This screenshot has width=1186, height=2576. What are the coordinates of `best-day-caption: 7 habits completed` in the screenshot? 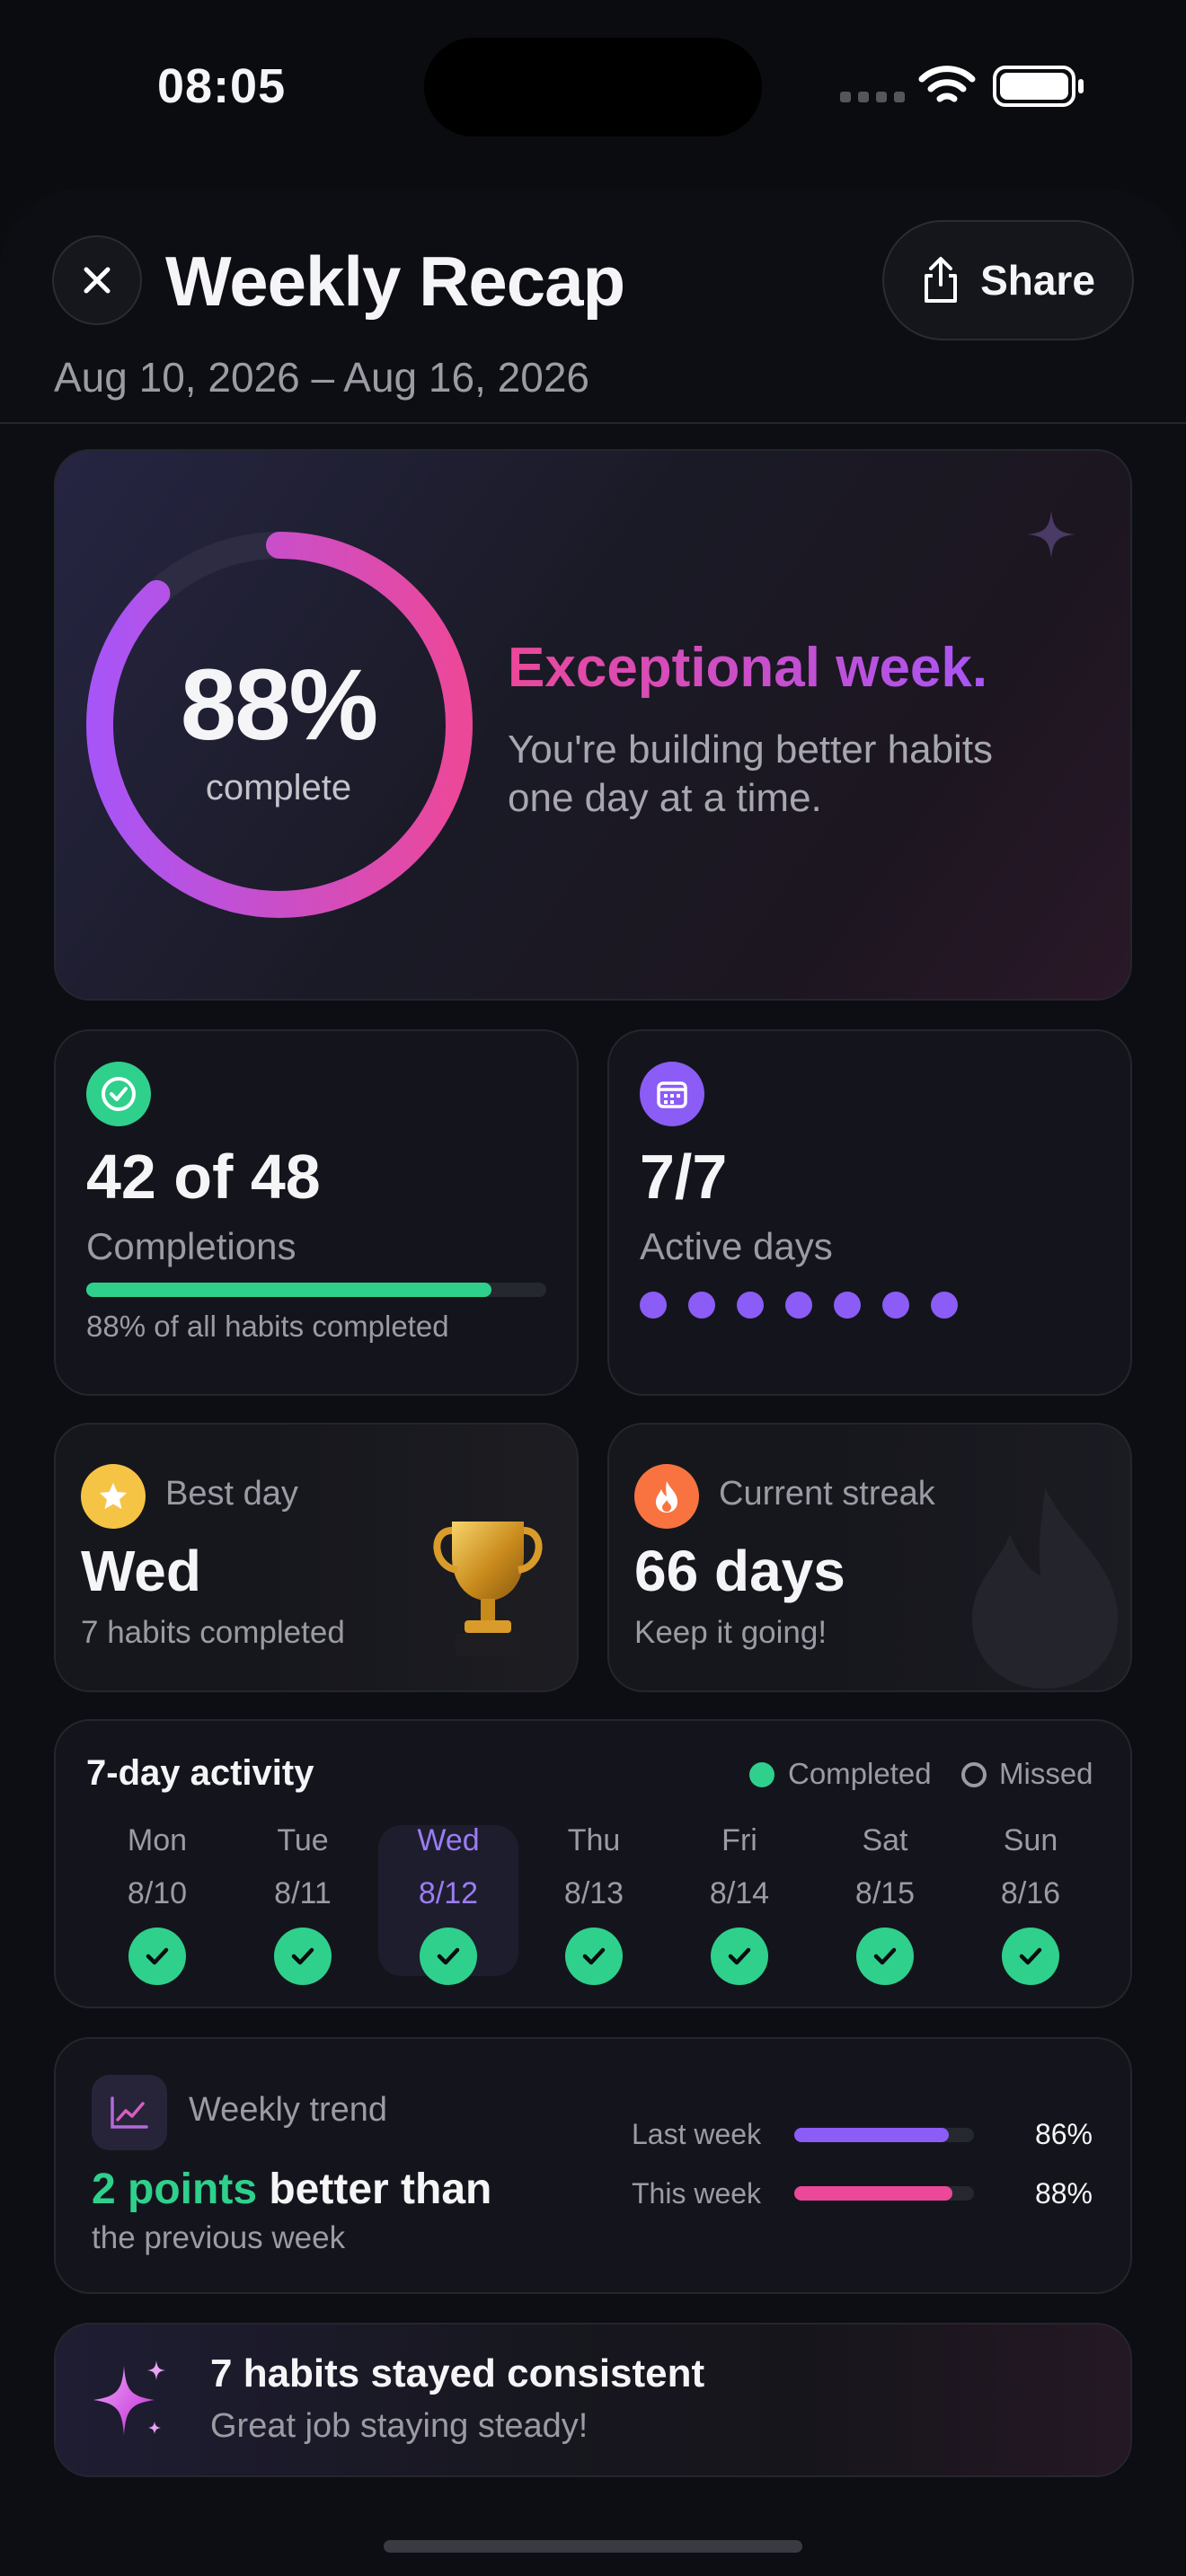 It's located at (213, 1632).